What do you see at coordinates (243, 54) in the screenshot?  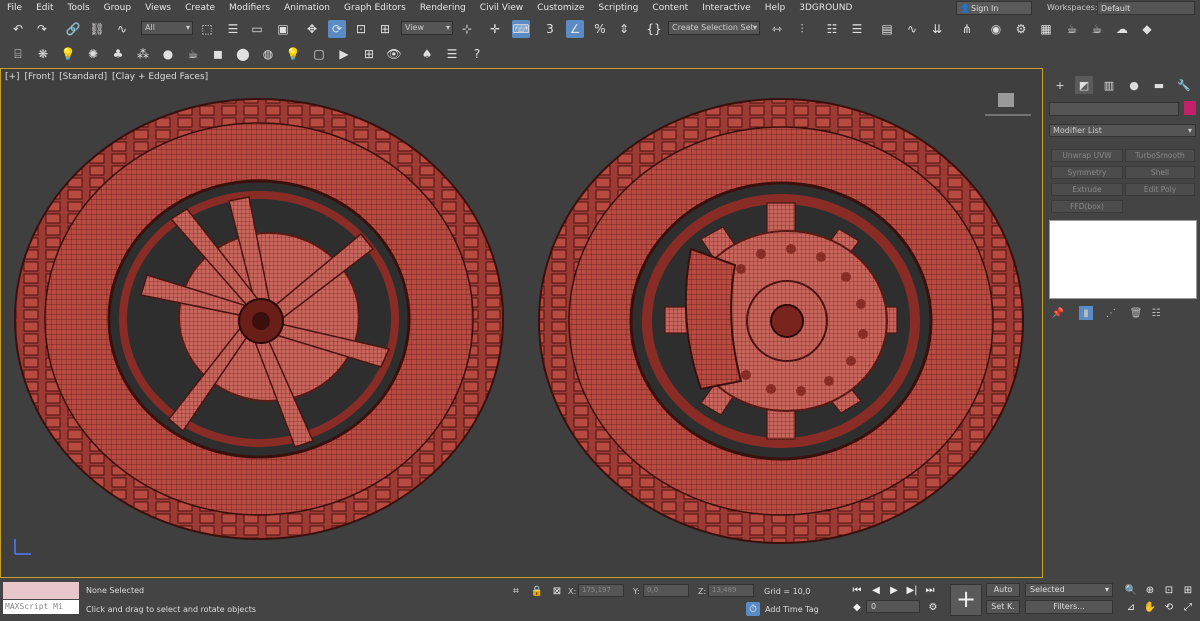 I see `cylinder-icon: ⬤` at bounding box center [243, 54].